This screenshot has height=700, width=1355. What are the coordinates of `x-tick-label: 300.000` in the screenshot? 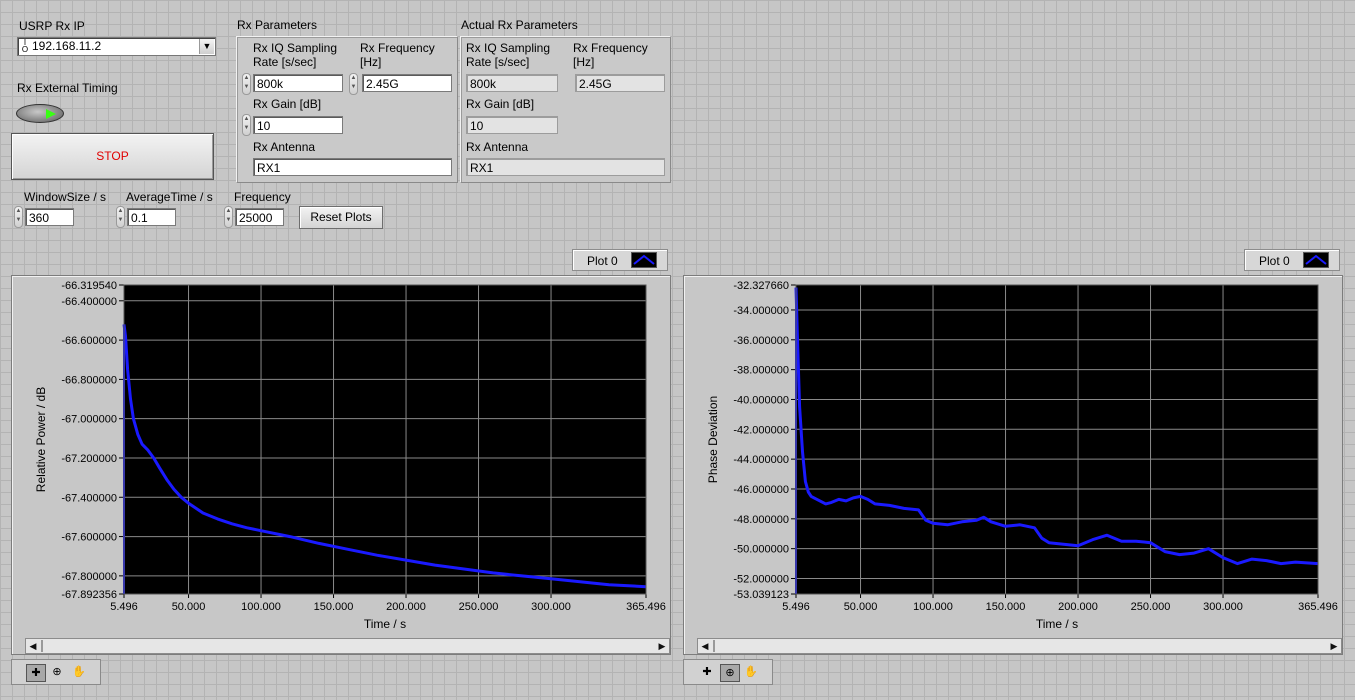 It's located at (1223, 607).